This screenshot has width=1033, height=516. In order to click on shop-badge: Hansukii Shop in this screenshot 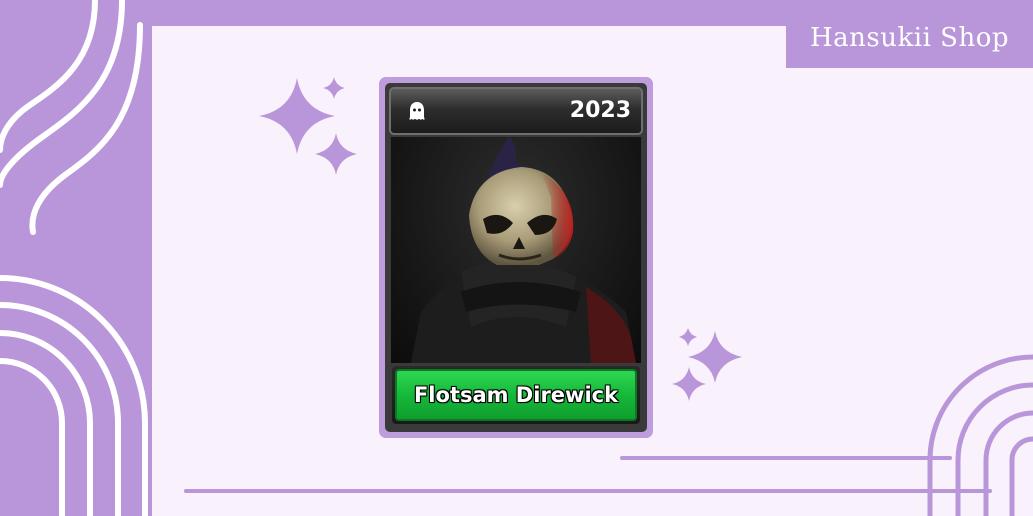, I will do `click(909, 37)`.